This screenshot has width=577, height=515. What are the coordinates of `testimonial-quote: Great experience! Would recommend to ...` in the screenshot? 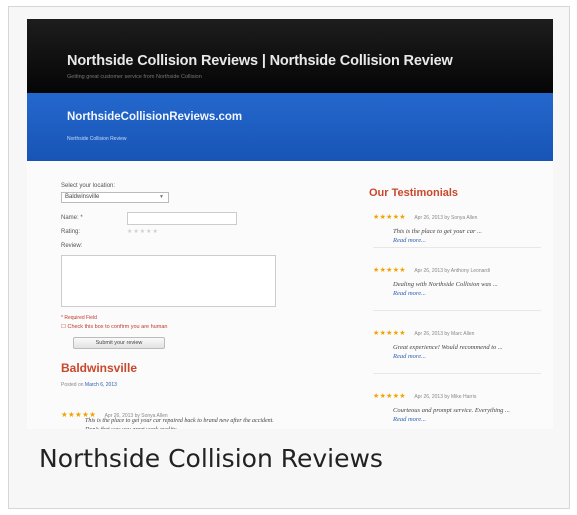 It's located at (448, 347).